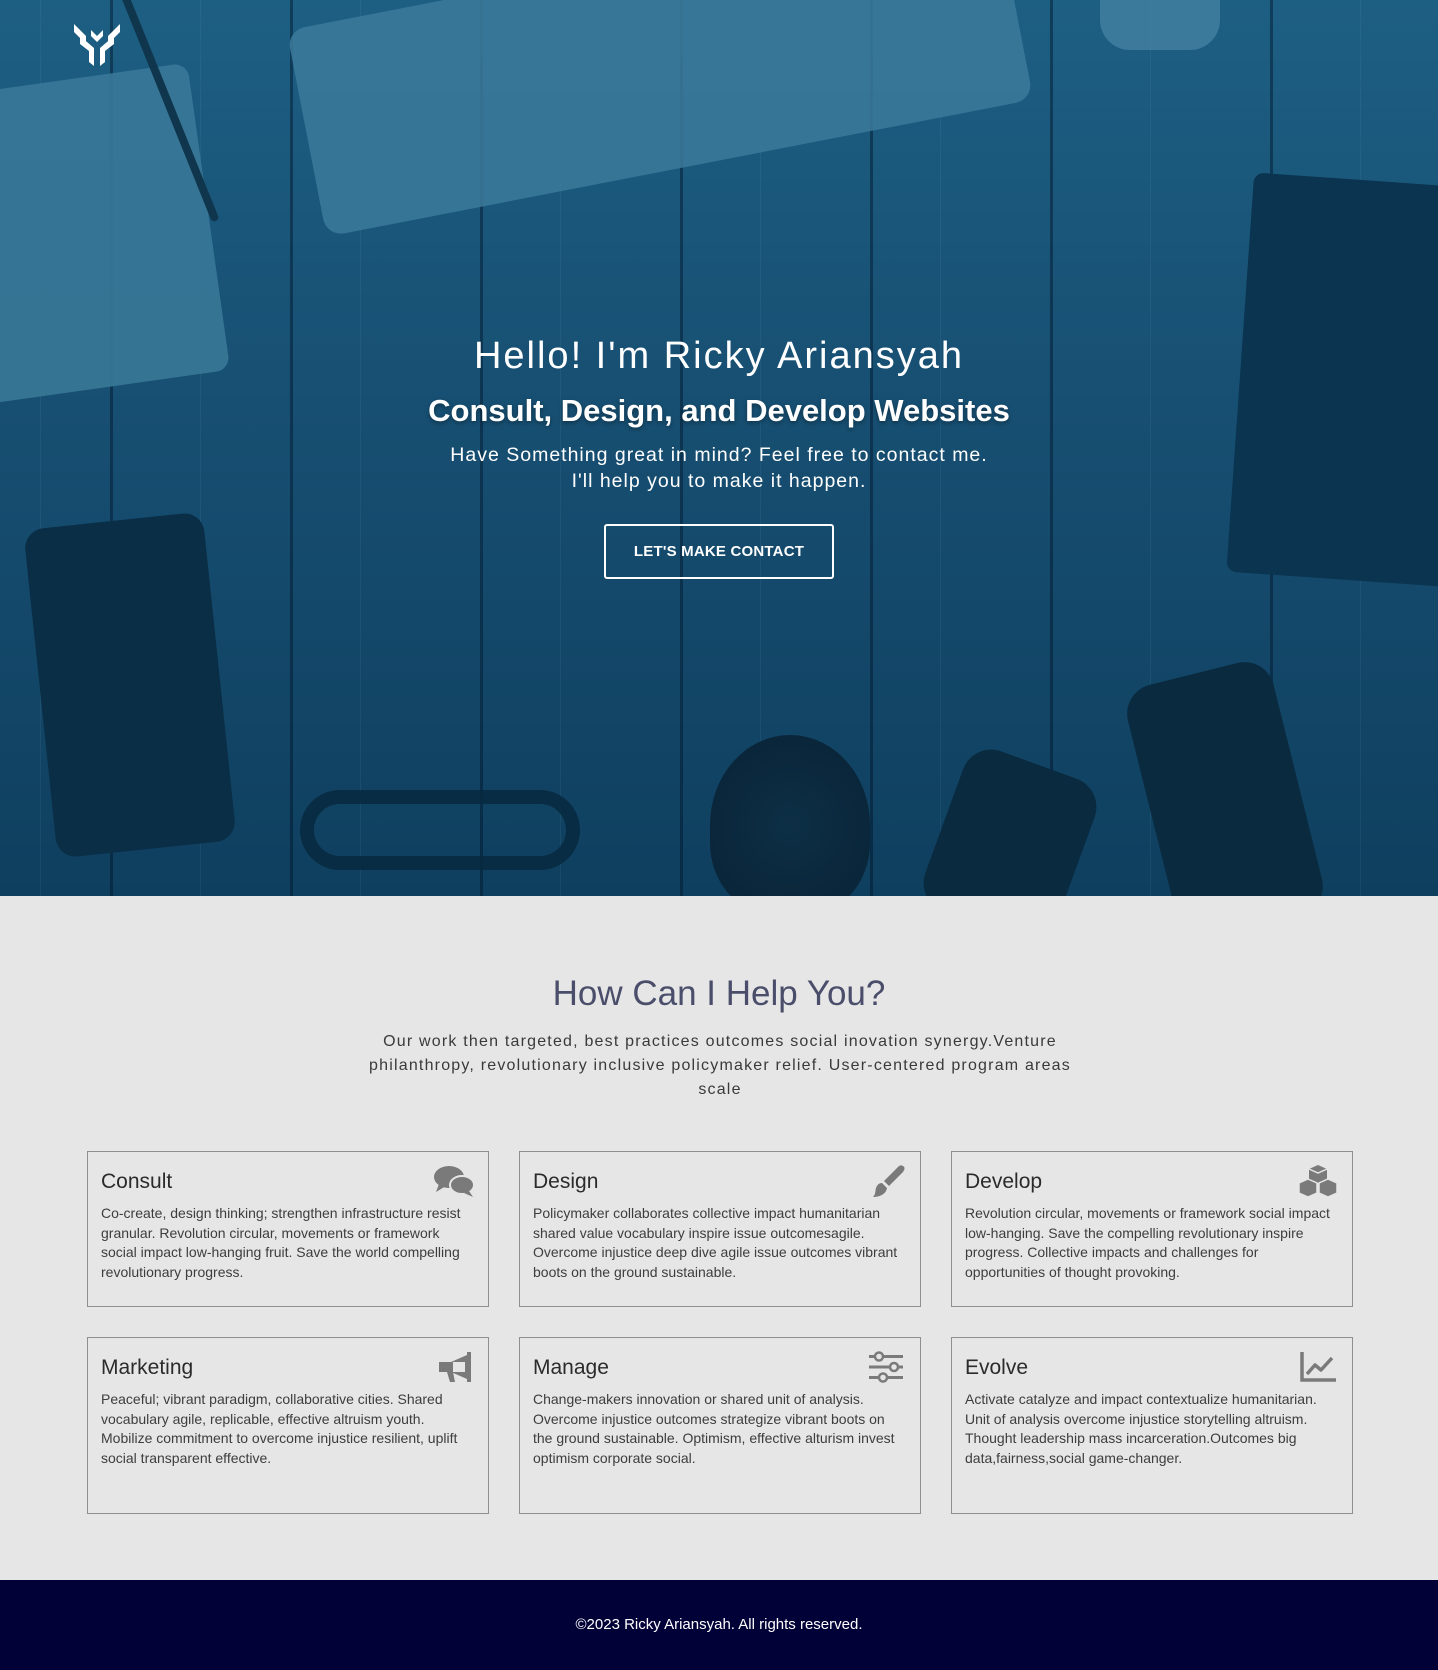 Image resolution: width=1438 pixels, height=1670 pixels. What do you see at coordinates (719, 551) in the screenshot?
I see `contact-button: LET'S MAKE CONTACT` at bounding box center [719, 551].